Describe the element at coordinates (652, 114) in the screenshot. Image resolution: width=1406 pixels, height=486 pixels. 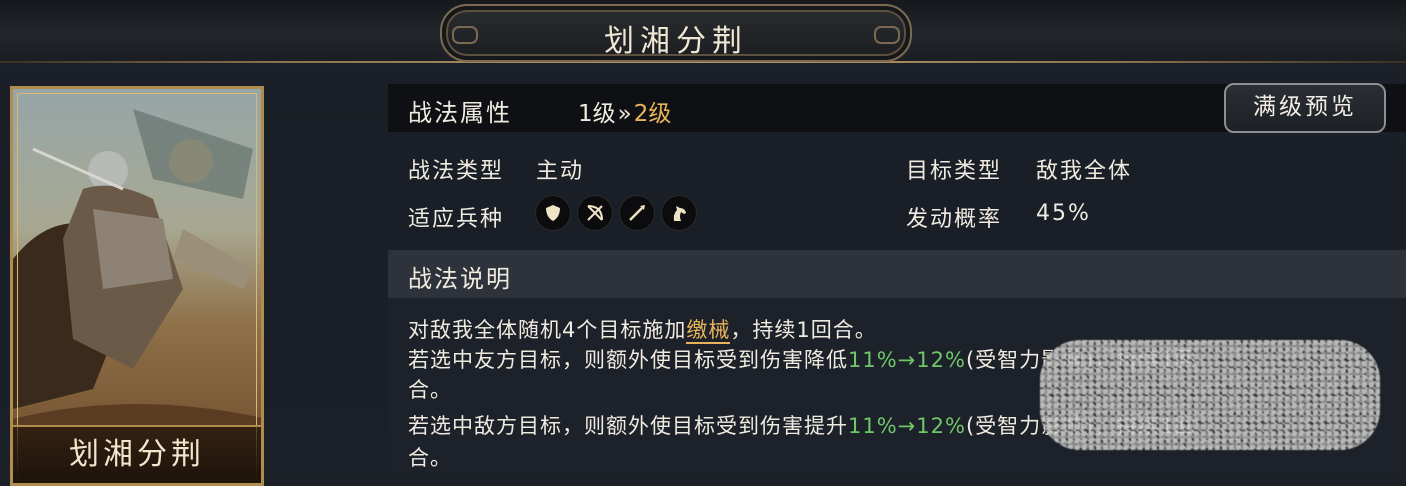
I see `level-to: 2级` at that location.